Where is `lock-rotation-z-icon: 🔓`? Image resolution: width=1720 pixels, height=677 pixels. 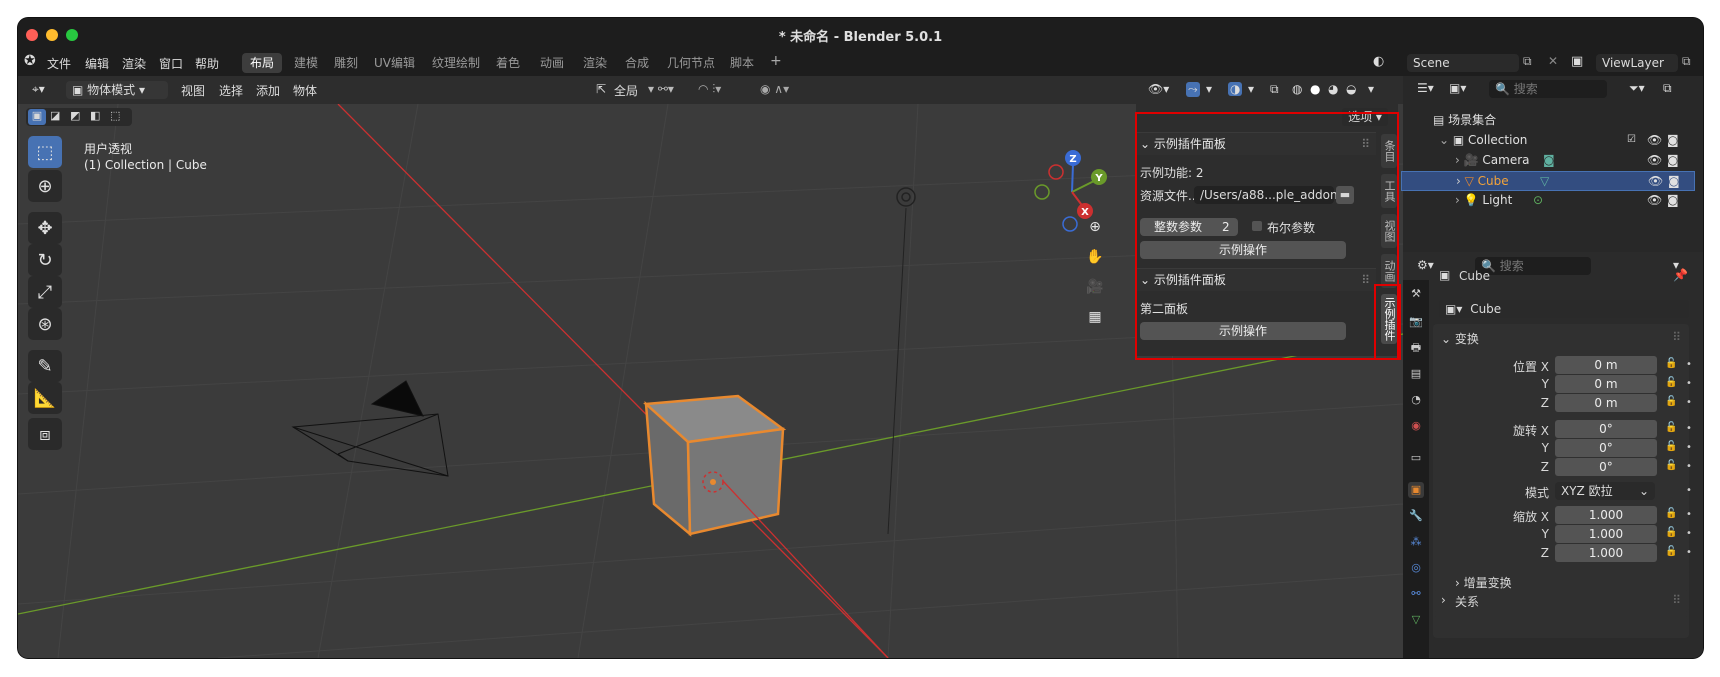
lock-rotation-z-icon: 🔓 is located at coordinates (1671, 465).